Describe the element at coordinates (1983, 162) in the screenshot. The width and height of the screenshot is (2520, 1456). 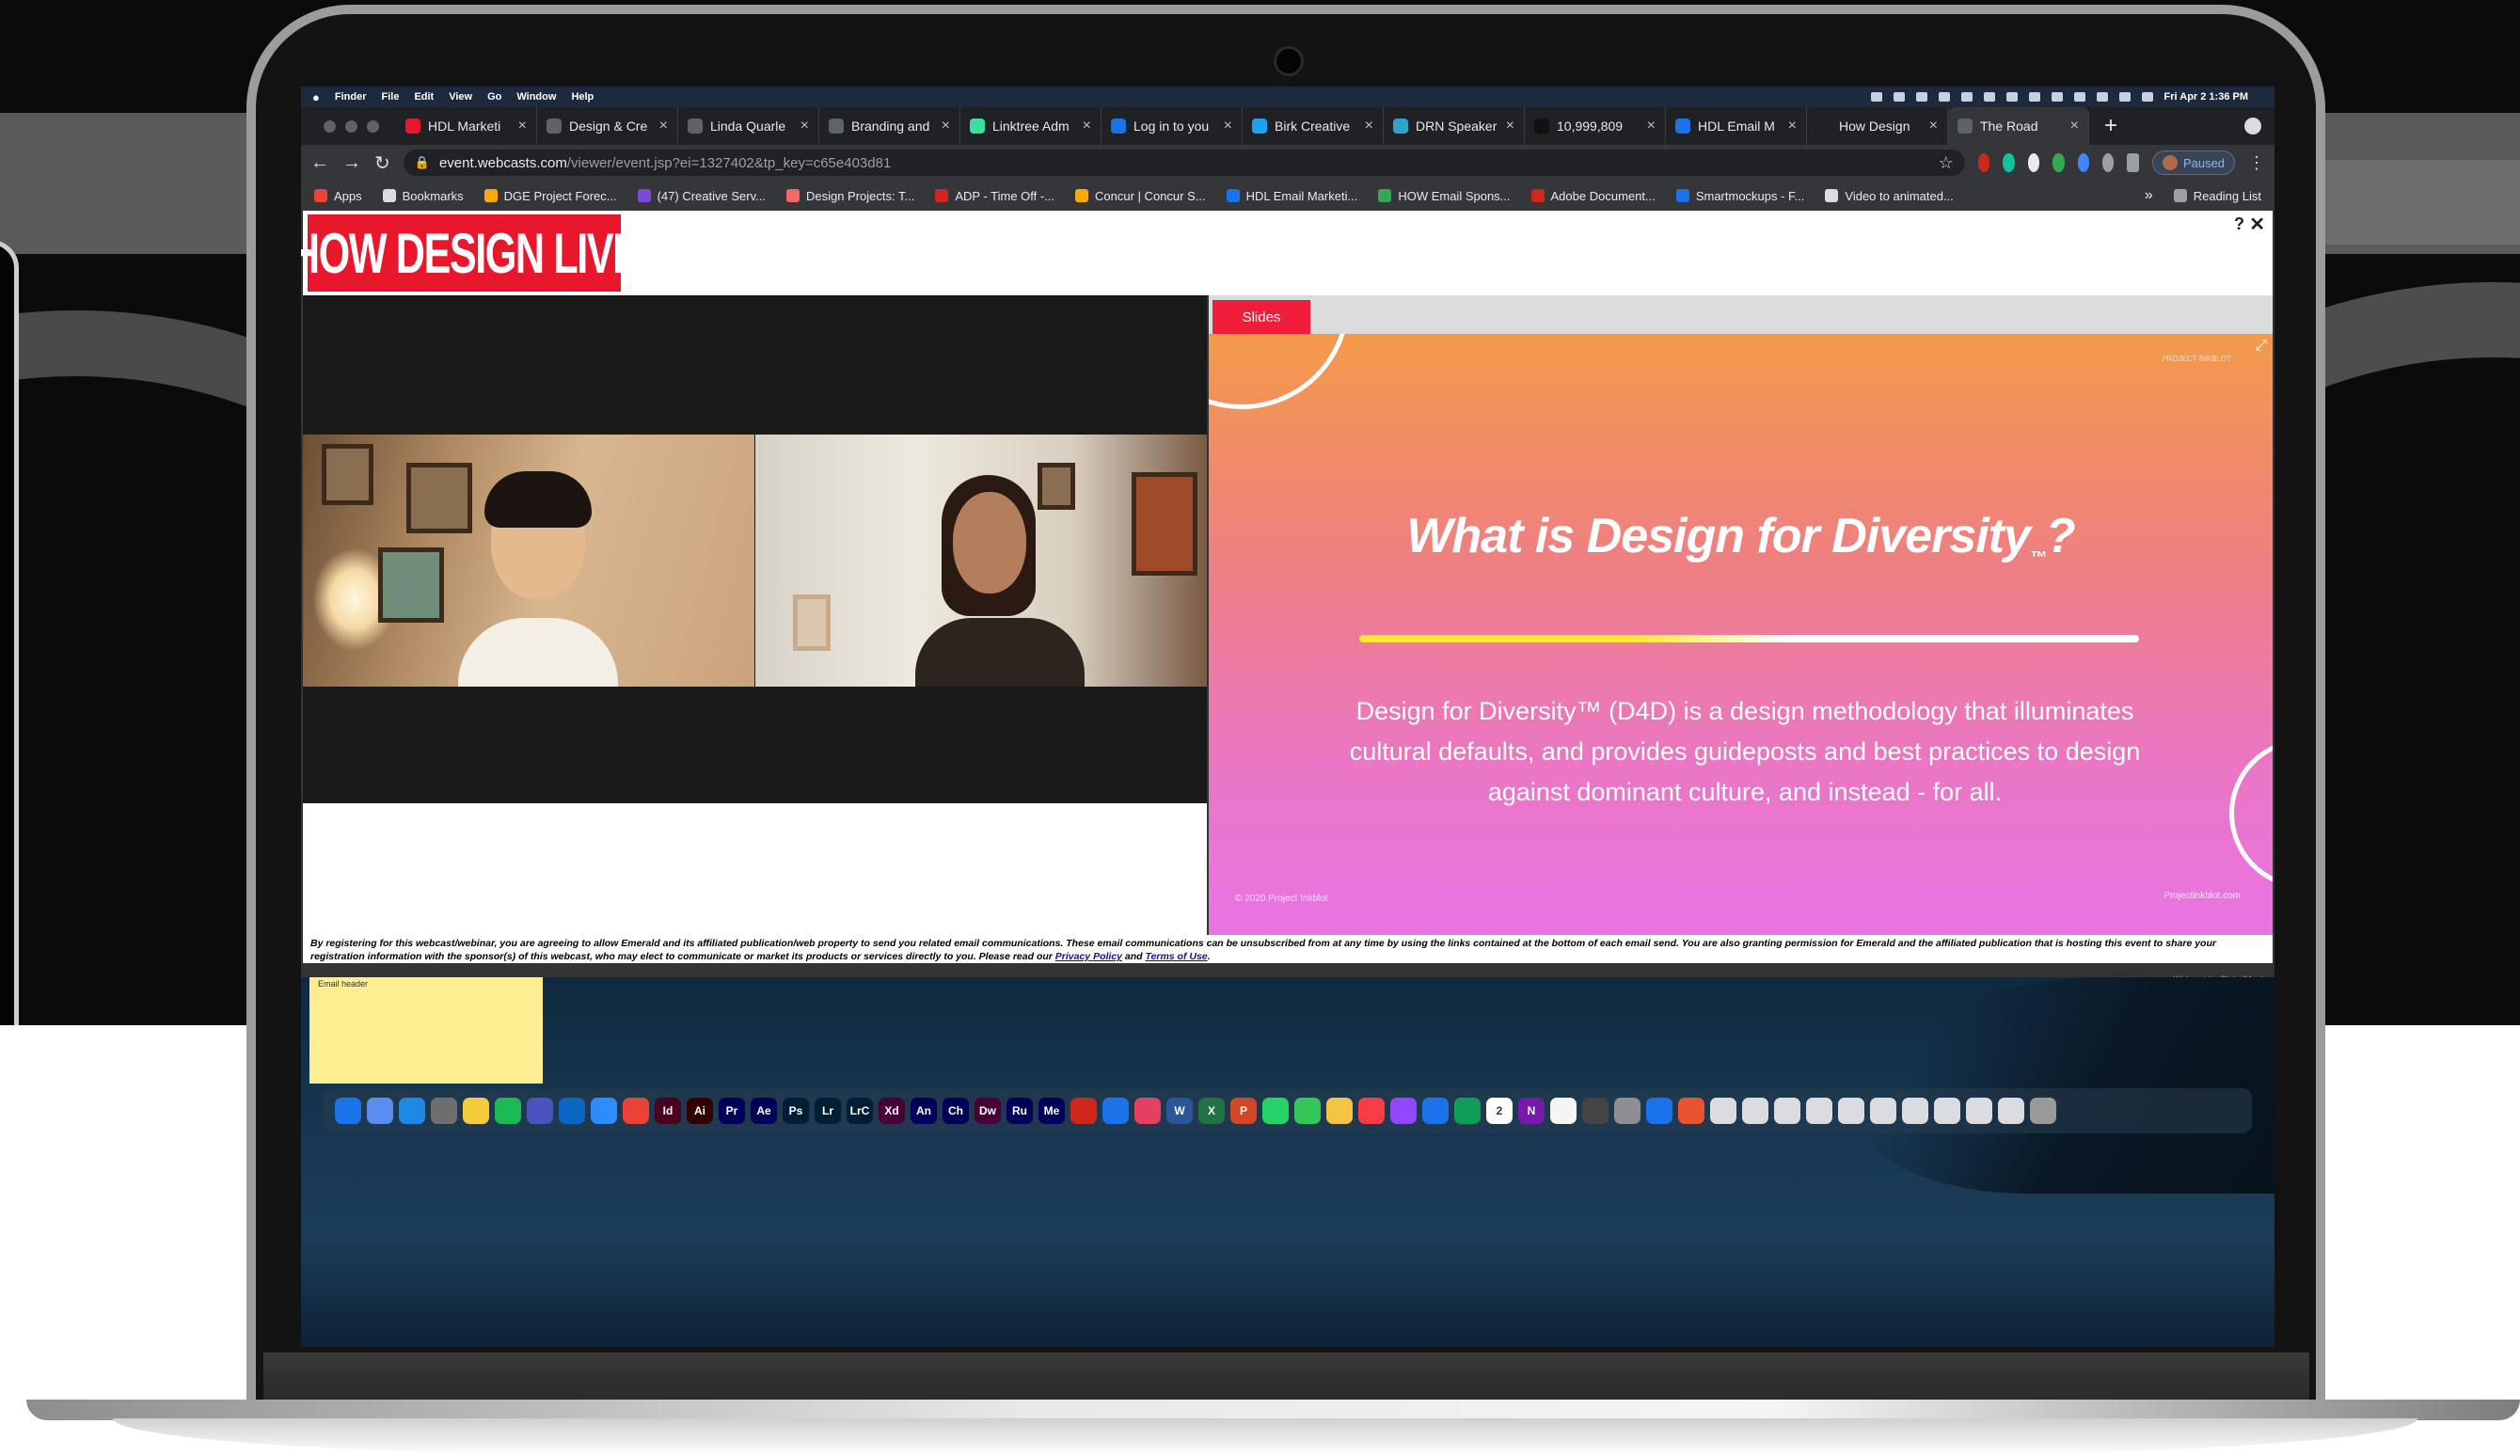
I see `adblock-extension-icon` at that location.